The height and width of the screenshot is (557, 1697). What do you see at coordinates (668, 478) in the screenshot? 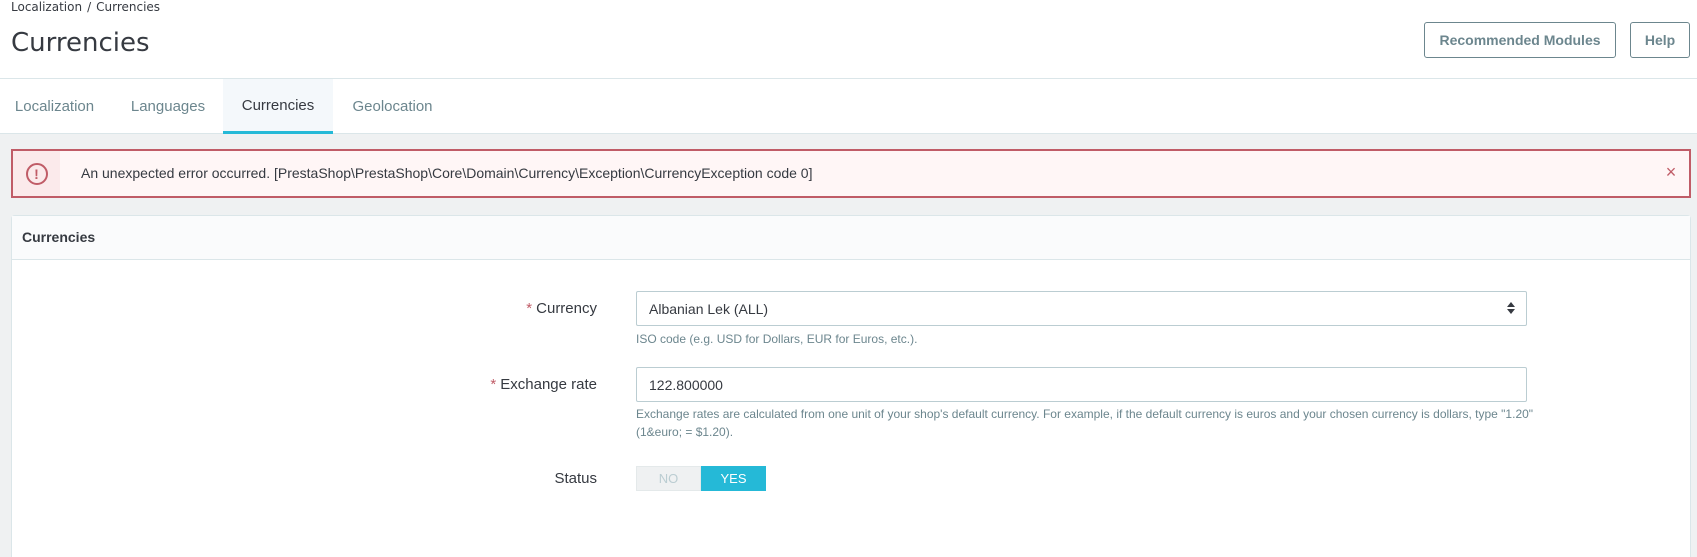
I see `status-no-option: NO` at bounding box center [668, 478].